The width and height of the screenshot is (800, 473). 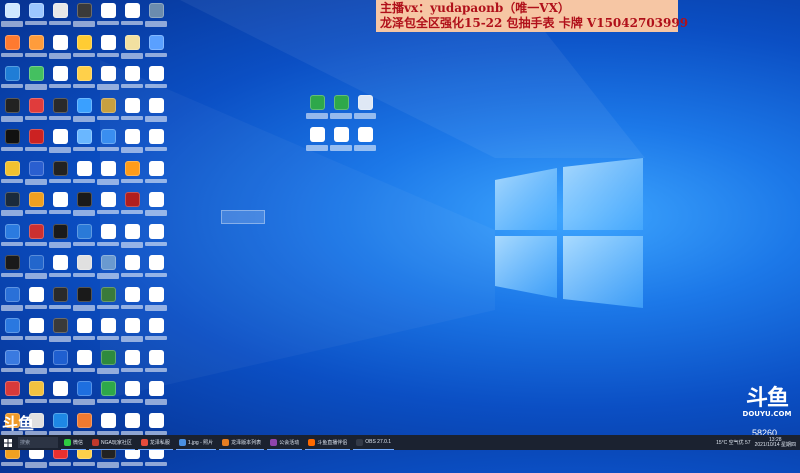 I want to click on weather-widget: 15°C 空气优 57, so click(x=733, y=442).